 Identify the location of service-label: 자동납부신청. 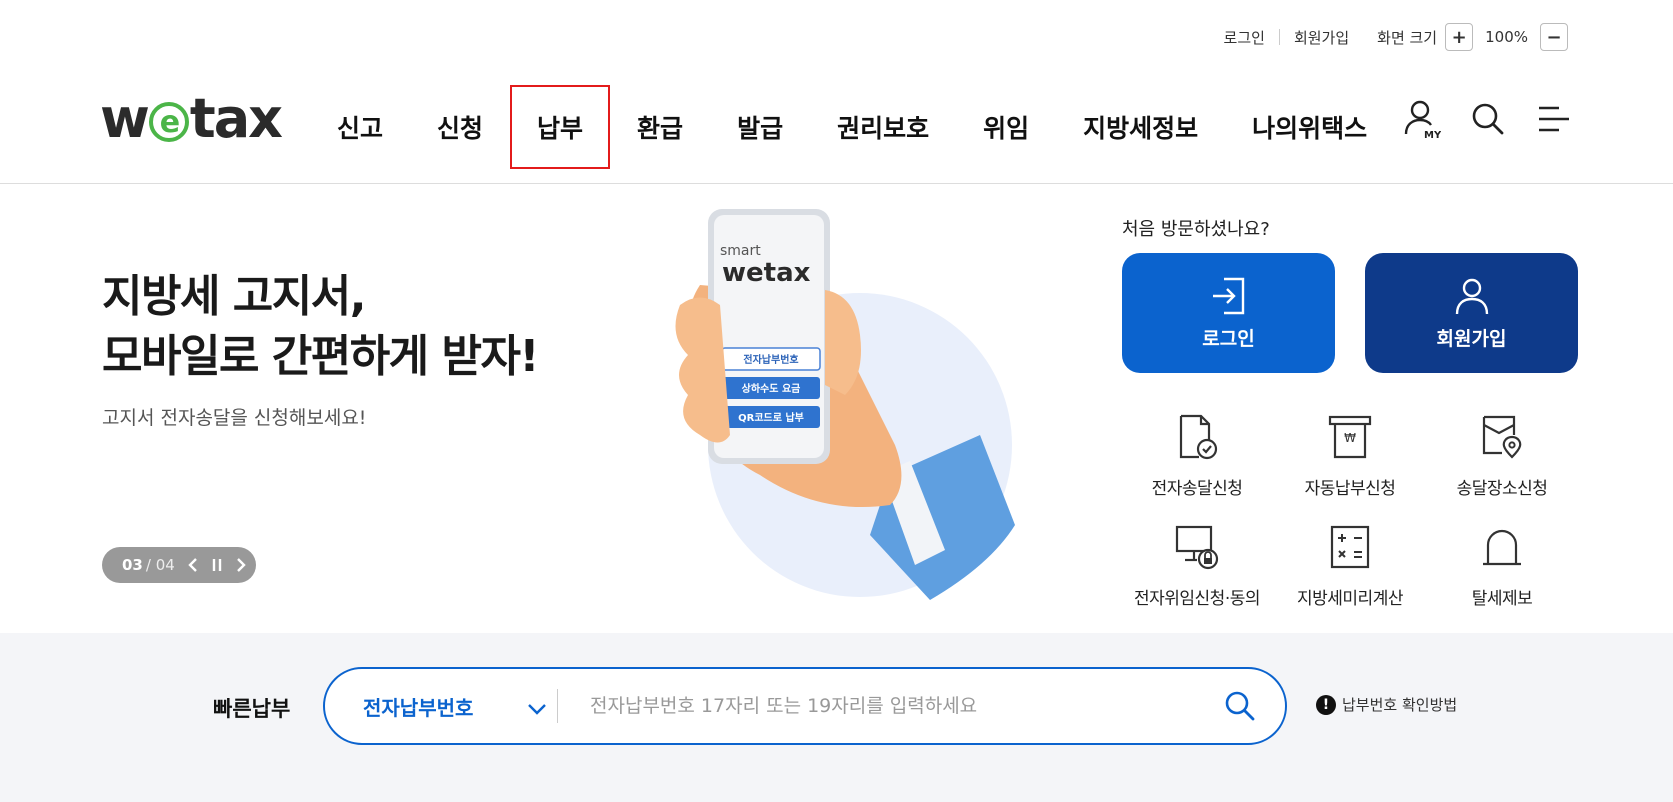
(1350, 489).